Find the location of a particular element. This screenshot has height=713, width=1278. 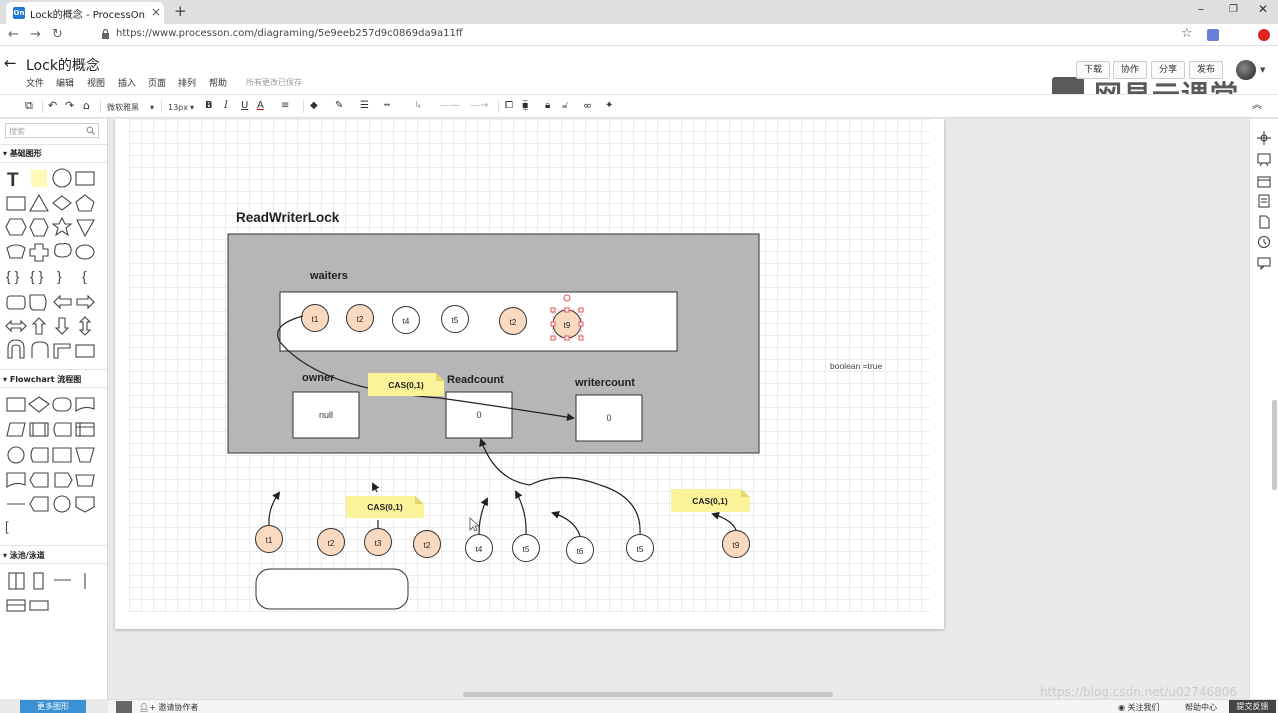

share-button: 分享 is located at coordinates (1168, 70).